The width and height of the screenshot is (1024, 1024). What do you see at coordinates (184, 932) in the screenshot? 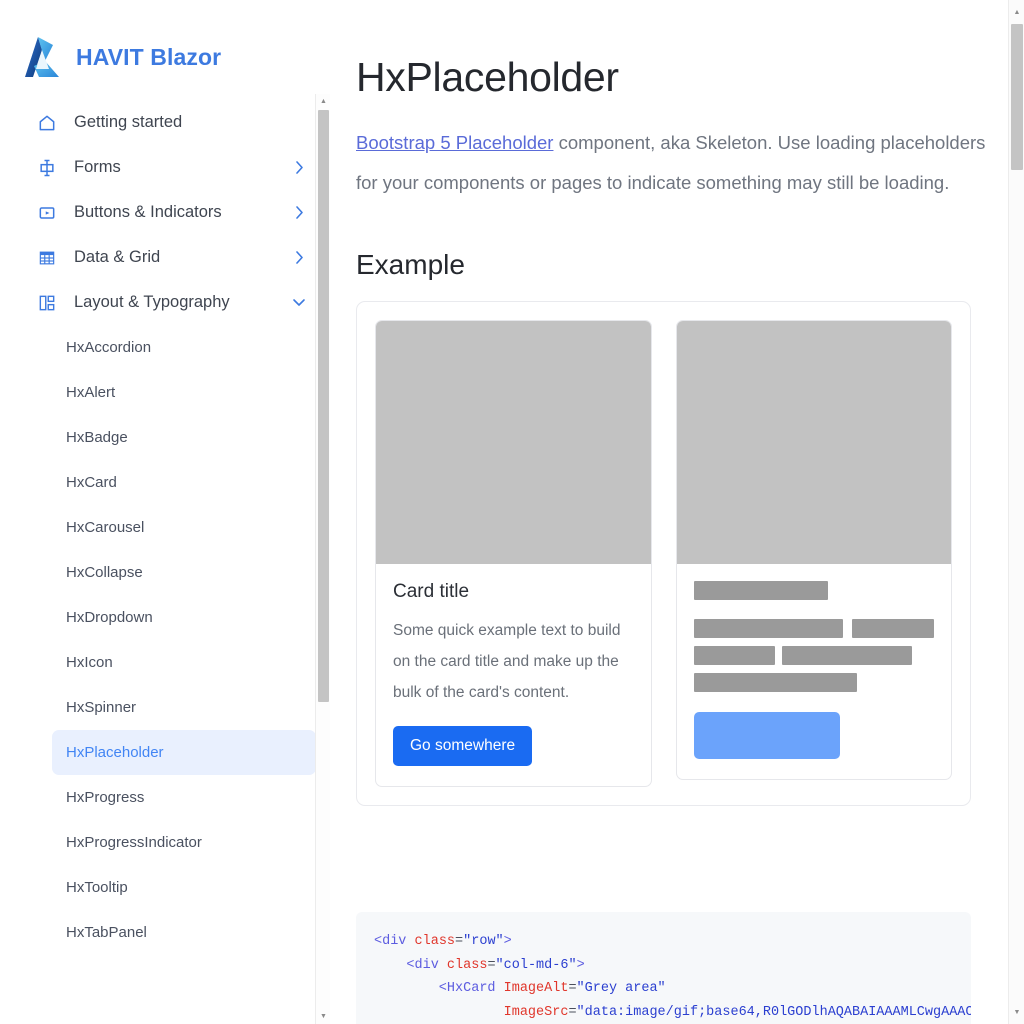
I see `sidebar-subitem-hxtabpanel: HxTabPanel` at bounding box center [184, 932].